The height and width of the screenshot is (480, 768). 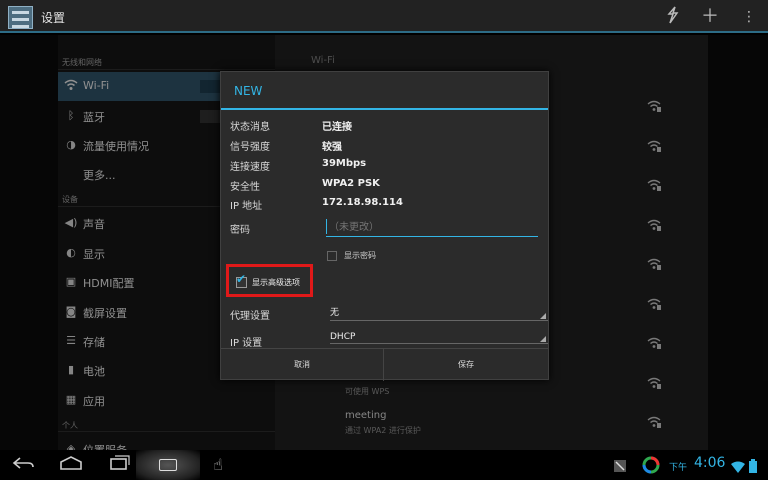 I want to click on info-key: 安全性, so click(x=245, y=187).